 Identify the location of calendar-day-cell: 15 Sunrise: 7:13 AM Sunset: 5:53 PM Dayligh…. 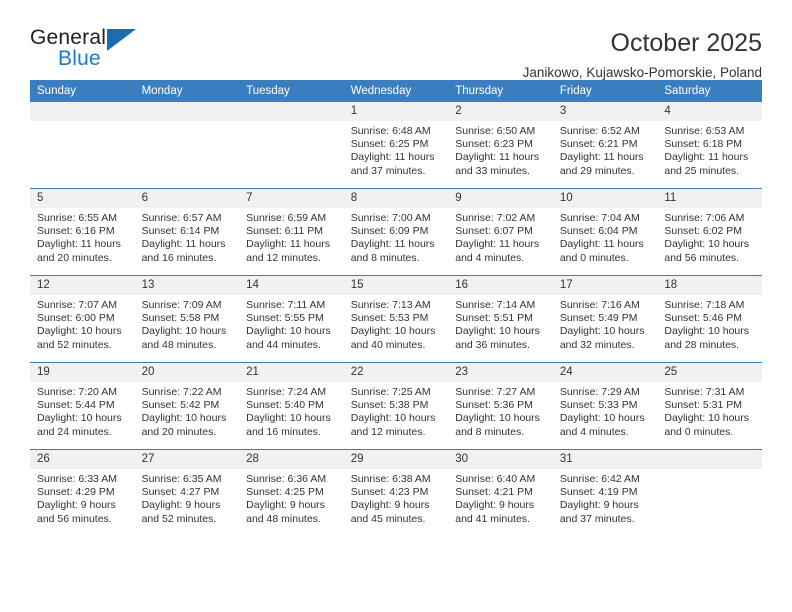
(396, 319).